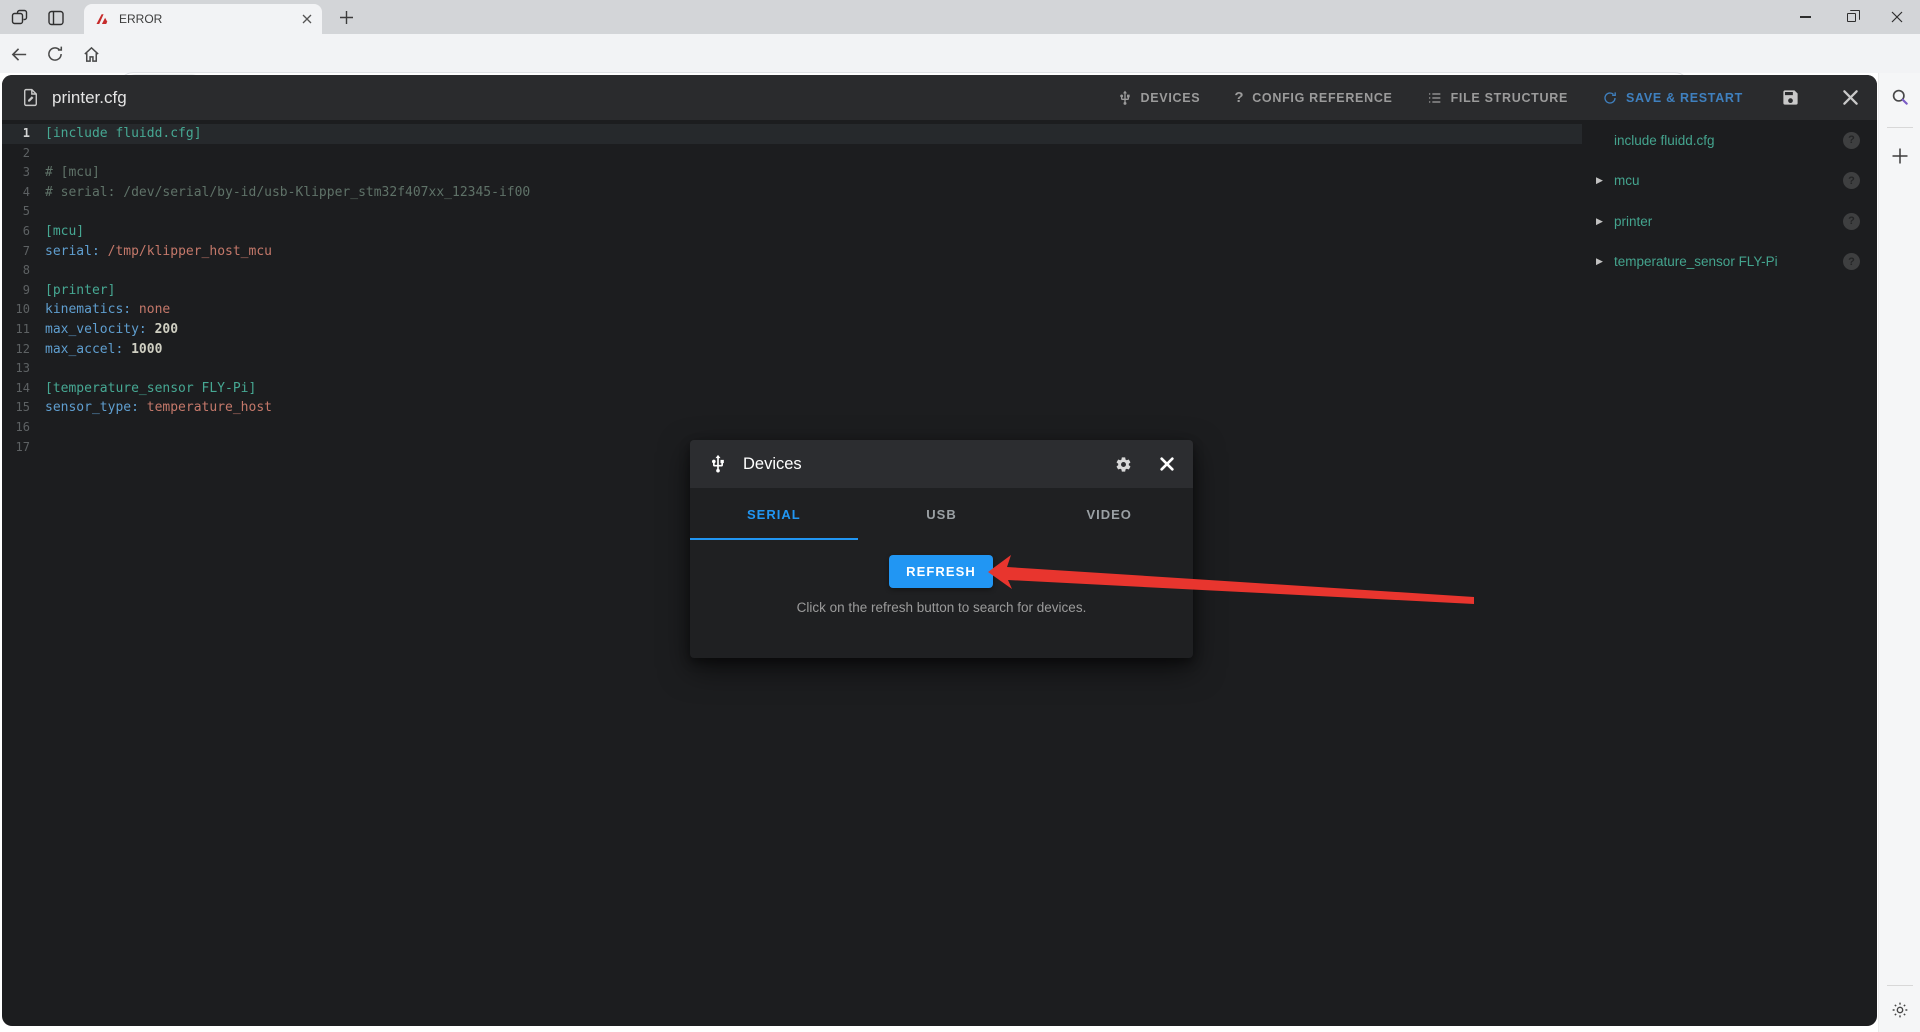  I want to click on save-file-icon, so click(1790, 98).